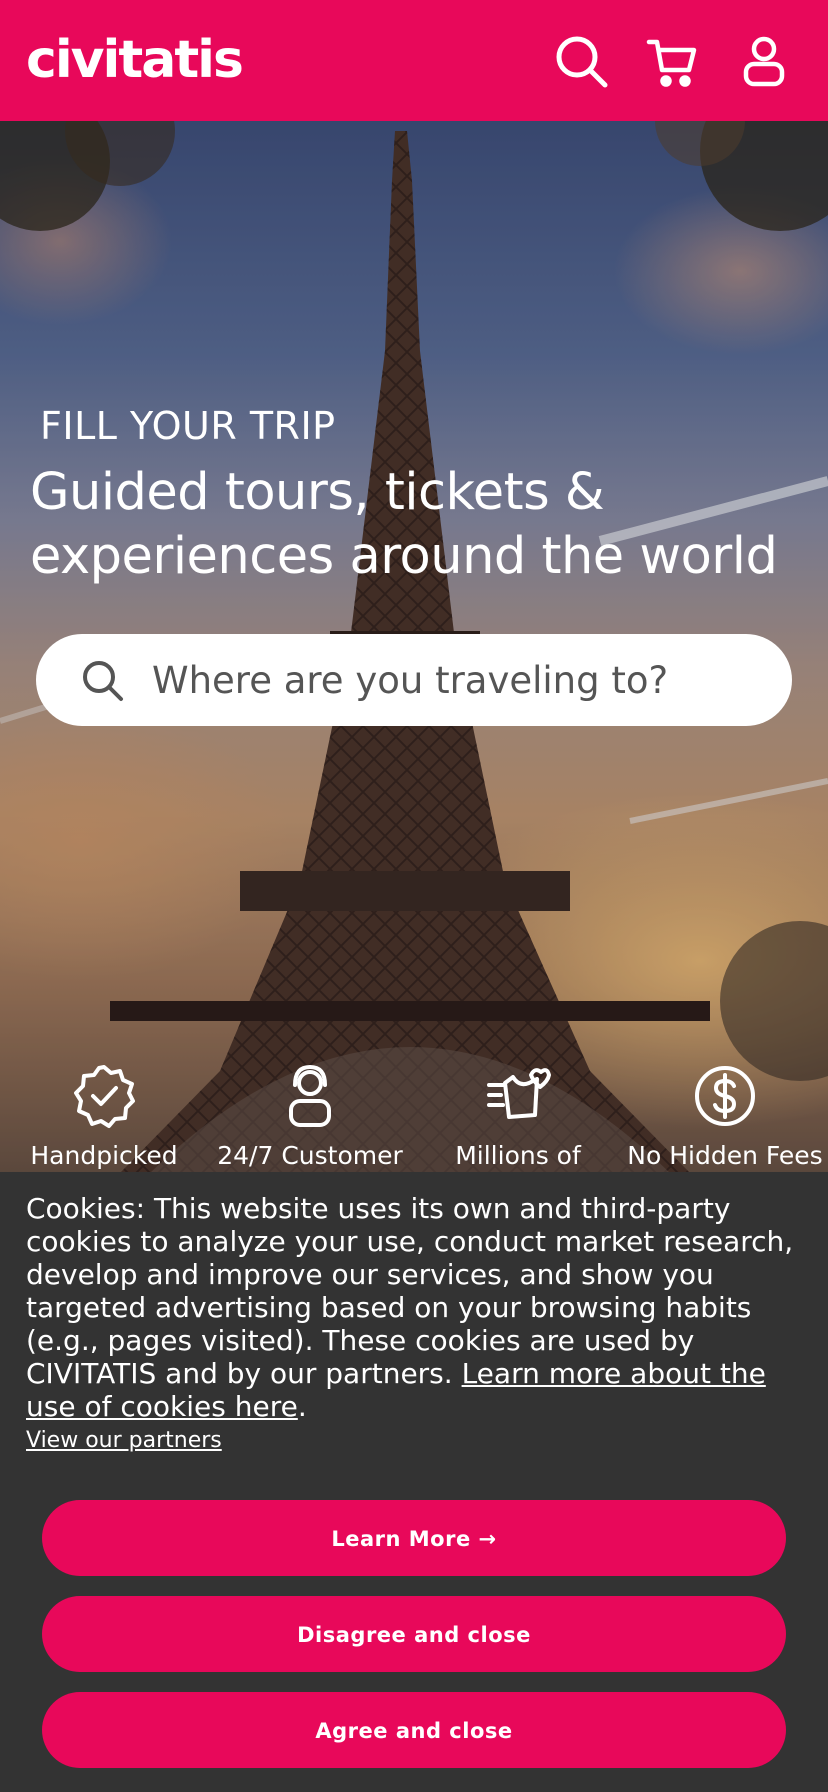 The width and height of the screenshot is (828, 1792). I want to click on cart-icon, so click(673, 62).